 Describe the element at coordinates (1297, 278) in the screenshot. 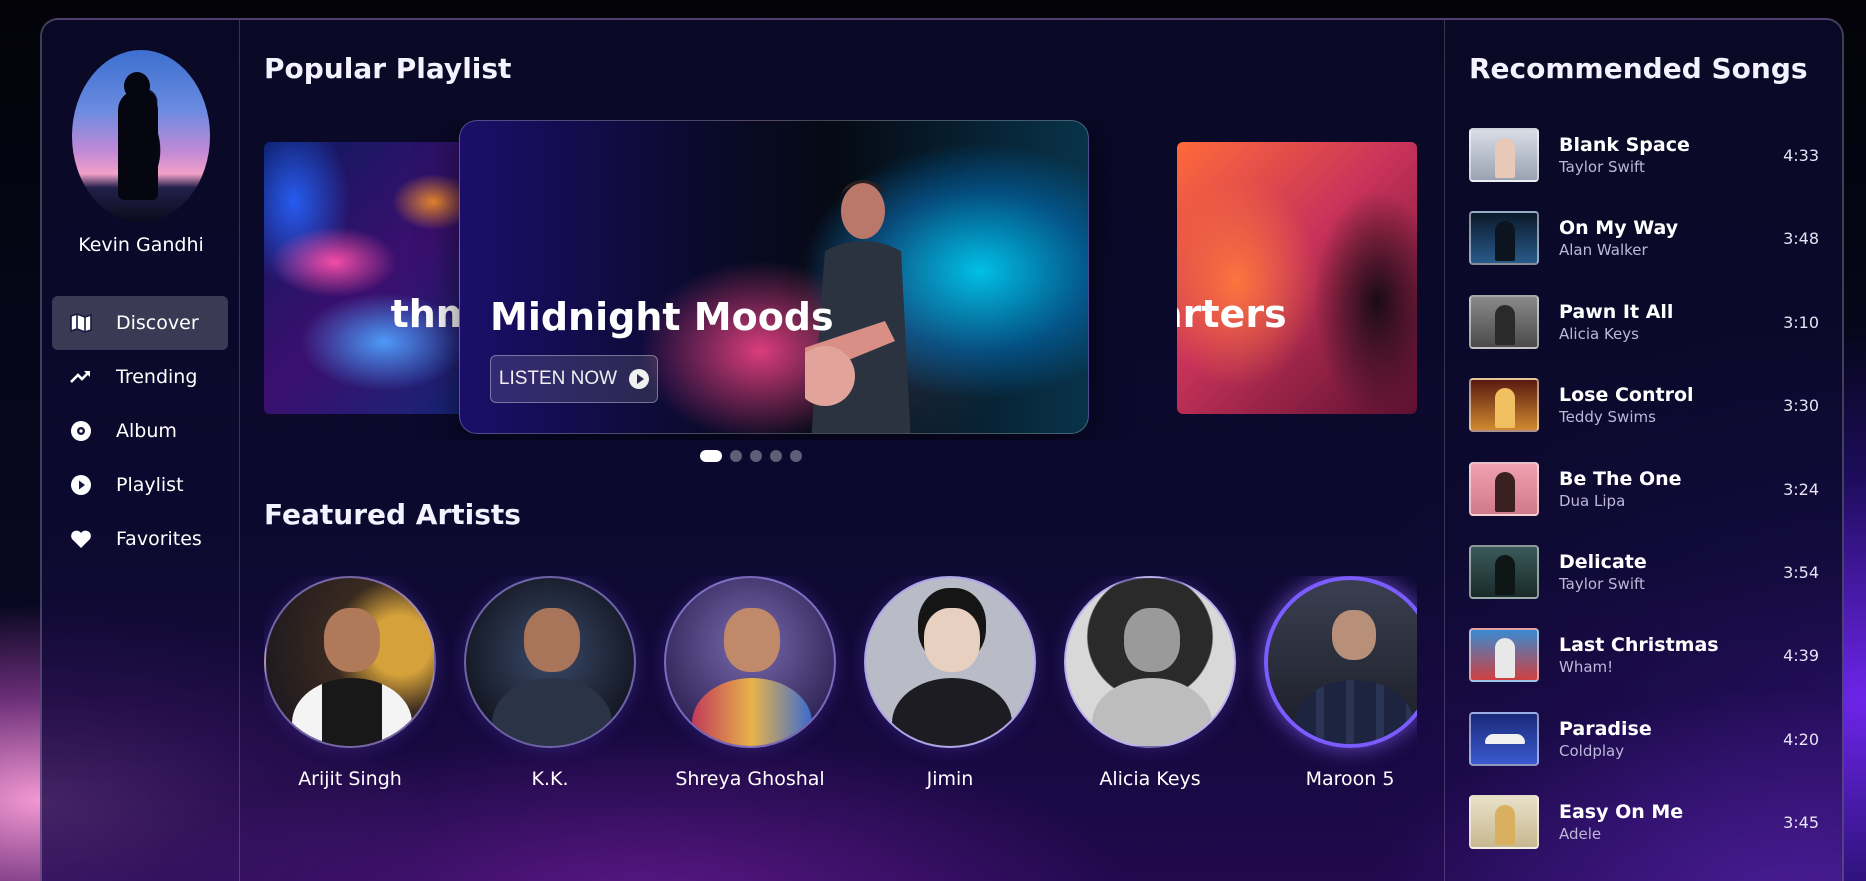

I see `playlist-card-next: arters` at that location.